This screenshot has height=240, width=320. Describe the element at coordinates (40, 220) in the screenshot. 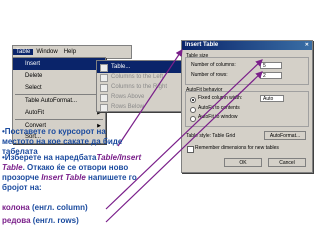

I see `rows-line: редова (енгл. rows)` at that location.